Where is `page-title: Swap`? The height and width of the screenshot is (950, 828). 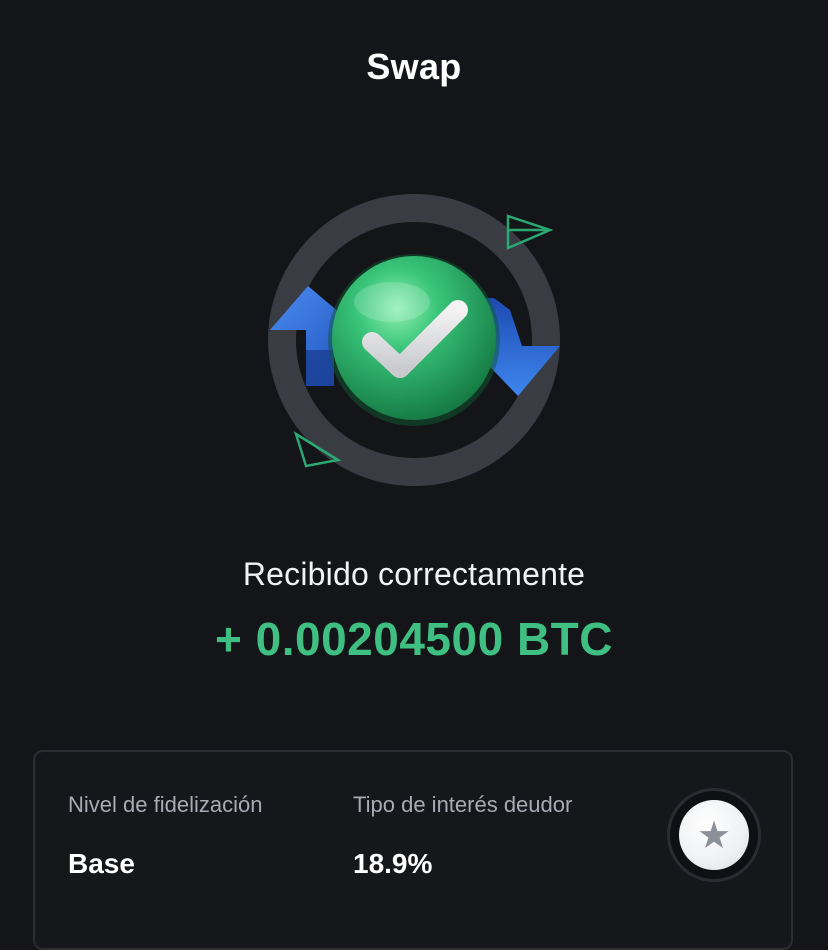
page-title: Swap is located at coordinates (414, 66).